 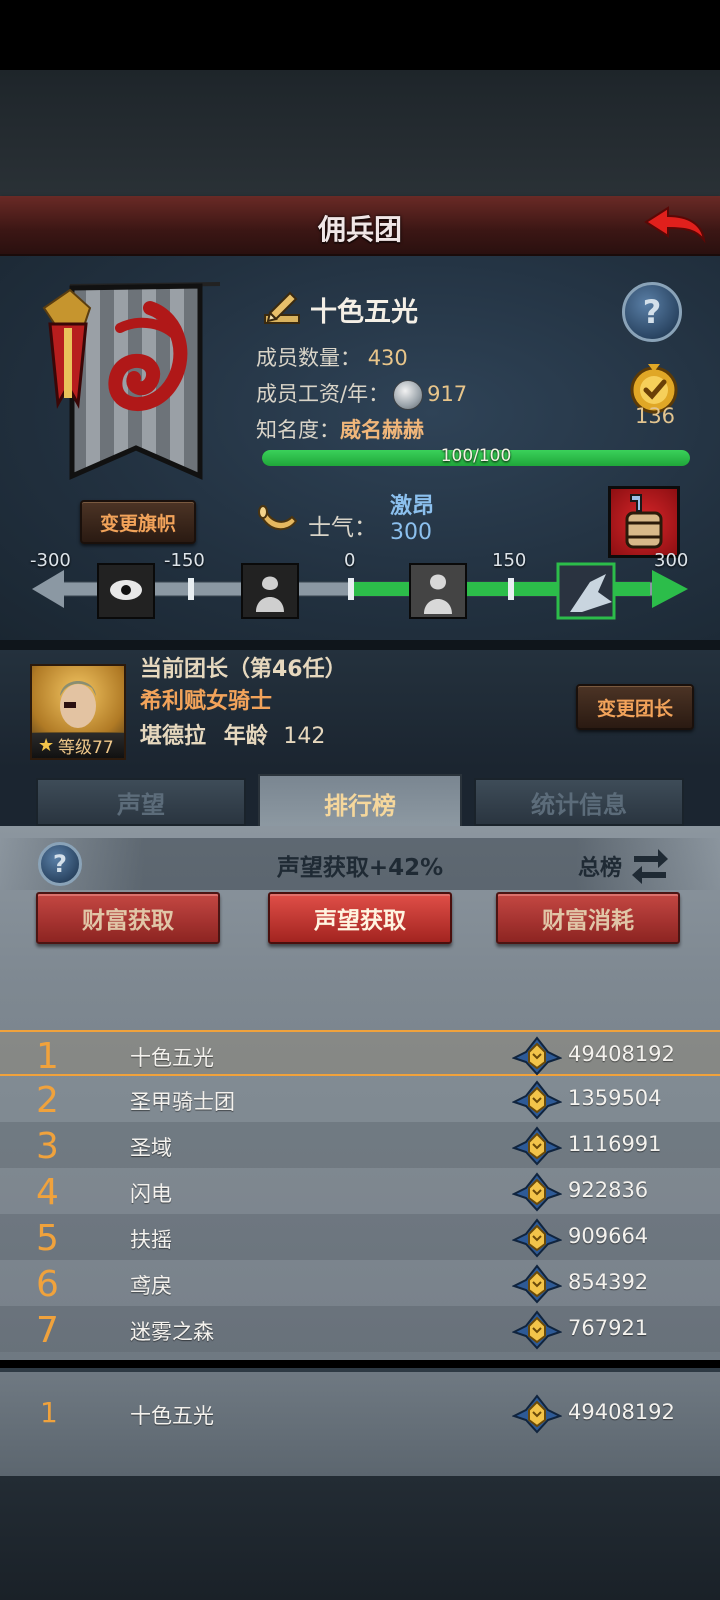 What do you see at coordinates (360, 1099) in the screenshot?
I see `table-row: 2 圣甲骑士团 1359504` at bounding box center [360, 1099].